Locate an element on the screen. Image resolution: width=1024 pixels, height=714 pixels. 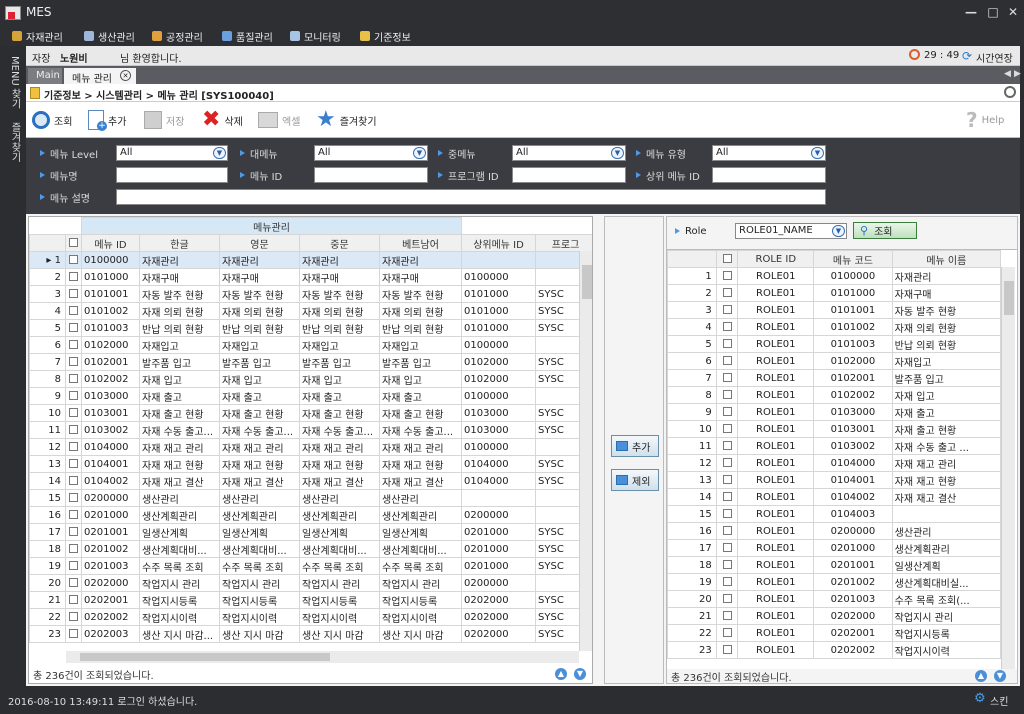
column-header: 영문 is located at coordinates (259, 243).